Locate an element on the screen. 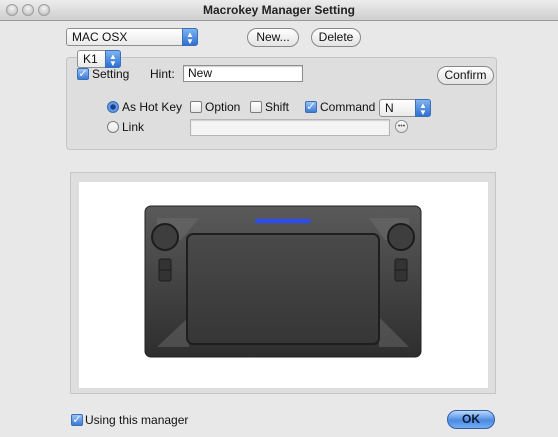 Image resolution: width=558 pixels, height=437 pixels. hotkey-key-select: N ▲ ▼ is located at coordinates (405, 108).